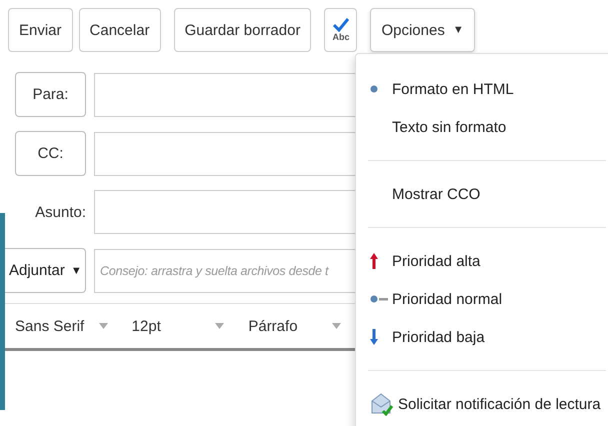 The height and width of the screenshot is (426, 608). I want to click on toolbar-button: Guardar borrador, so click(243, 30).